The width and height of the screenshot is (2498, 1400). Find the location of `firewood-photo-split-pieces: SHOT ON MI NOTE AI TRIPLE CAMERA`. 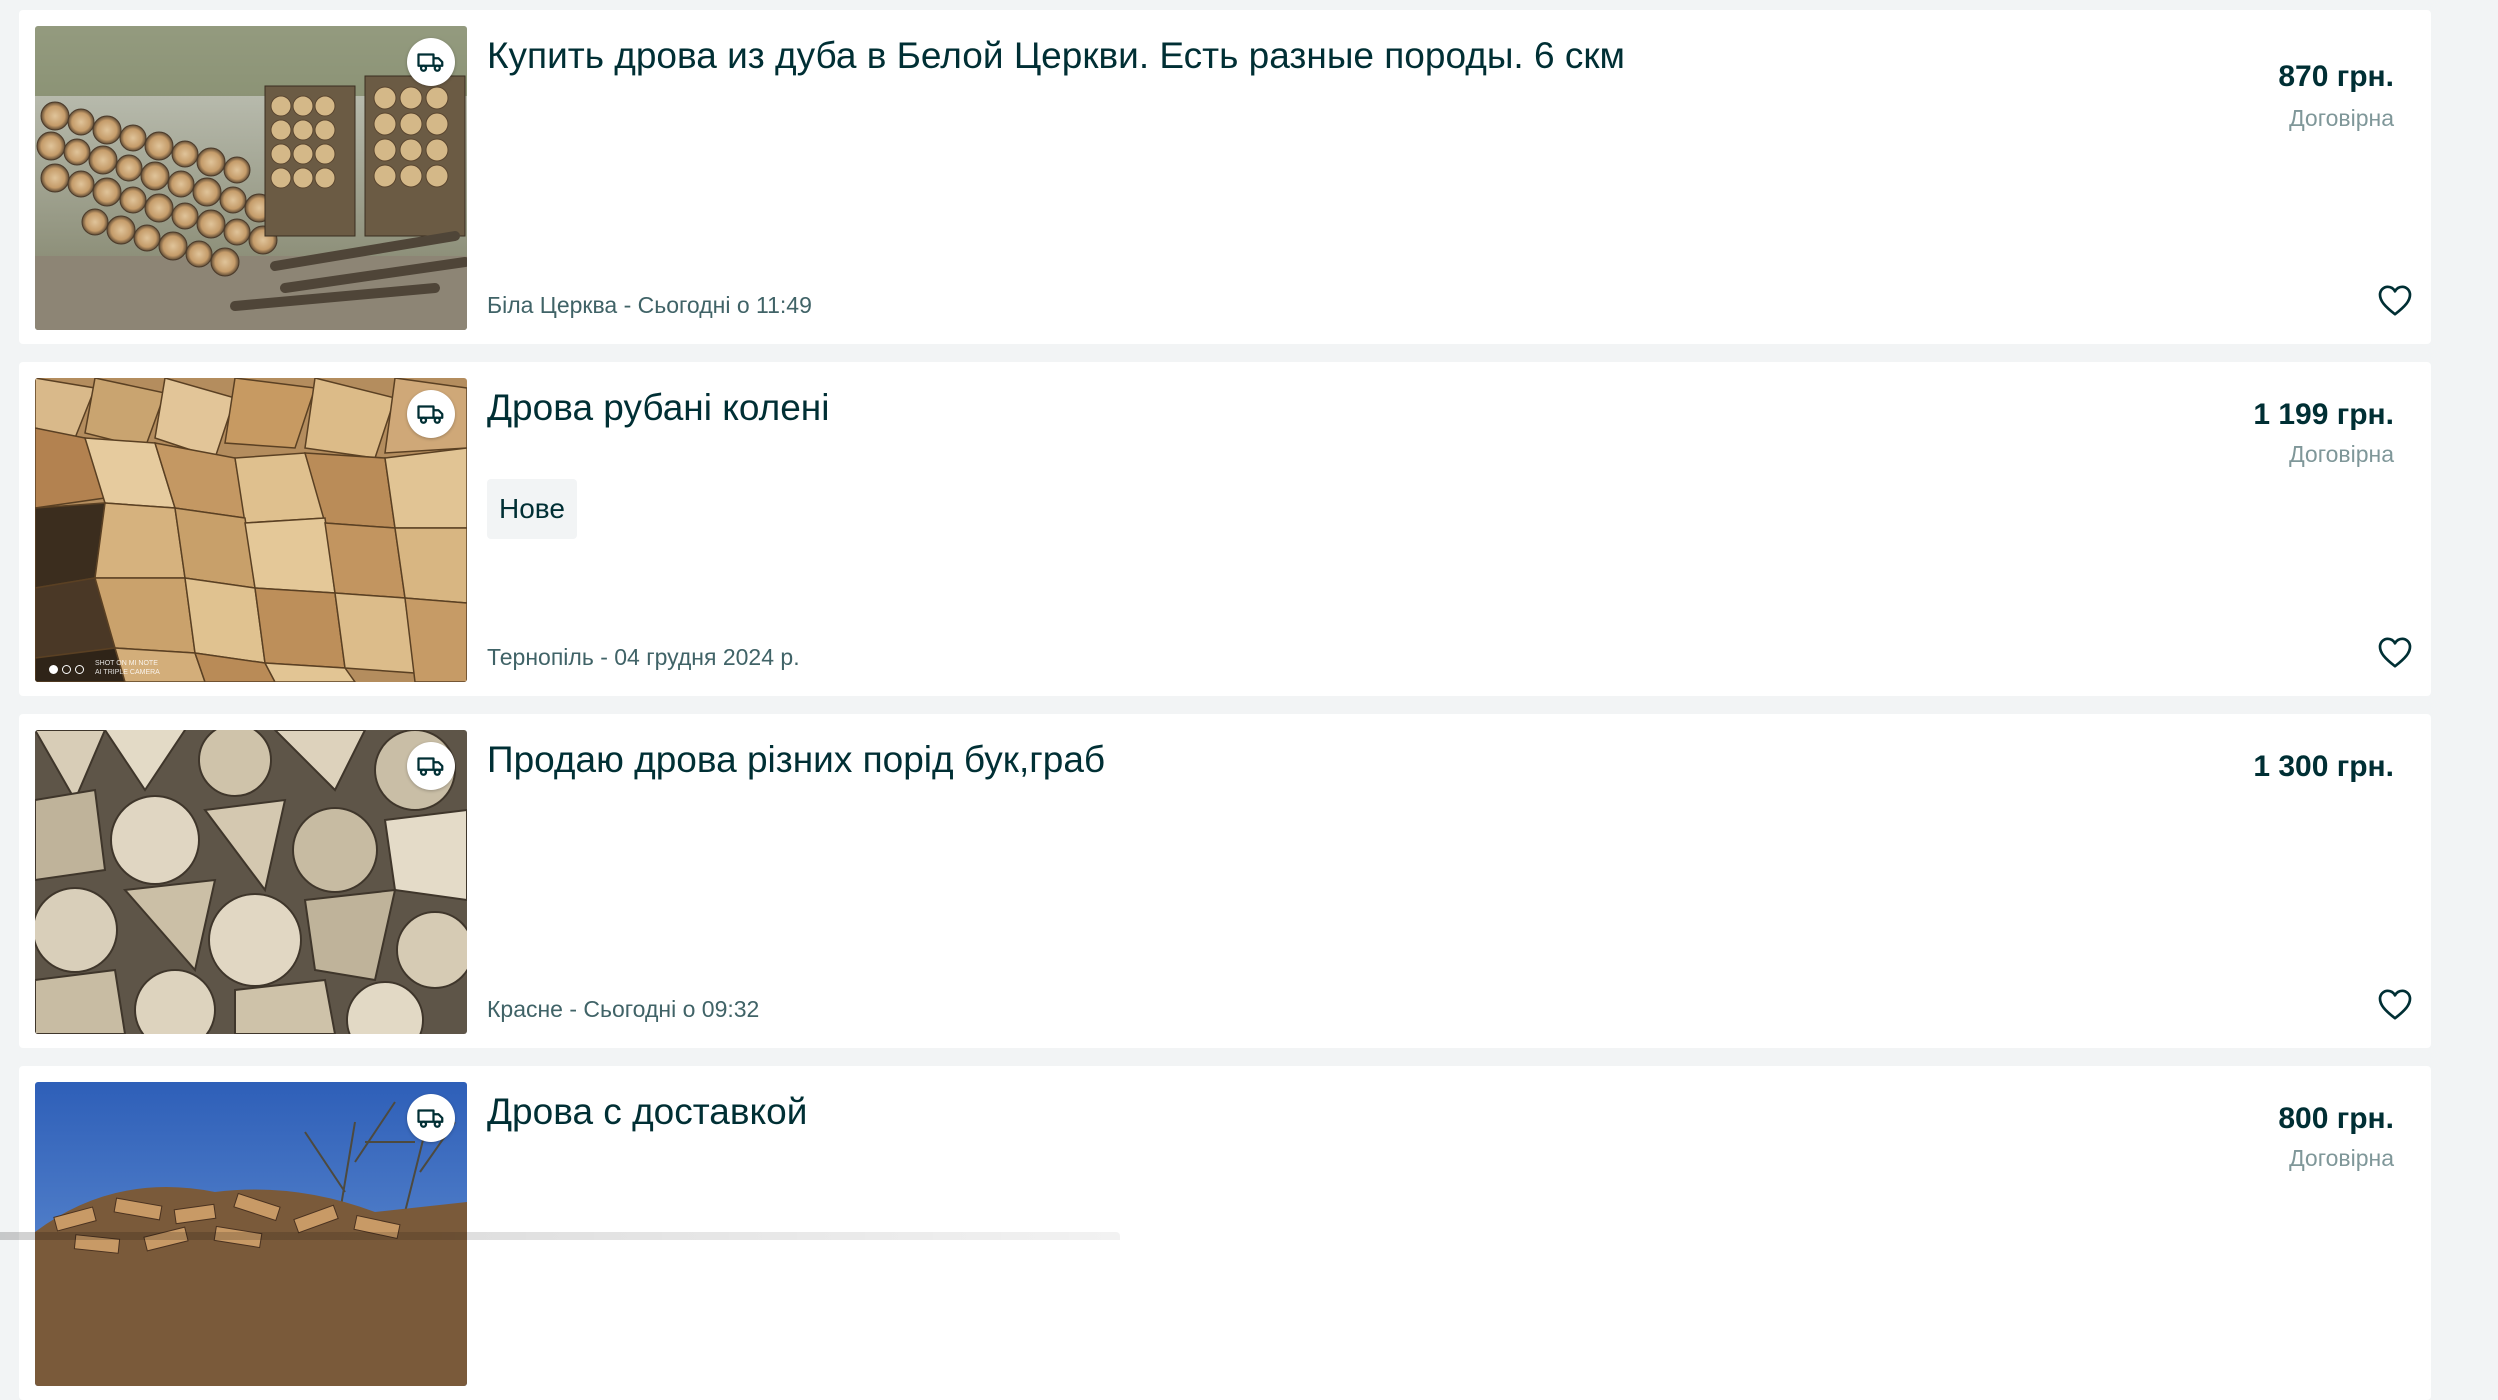

firewood-photo-split-pieces: SHOT ON MI NOTE AI TRIPLE CAMERA is located at coordinates (251, 530).